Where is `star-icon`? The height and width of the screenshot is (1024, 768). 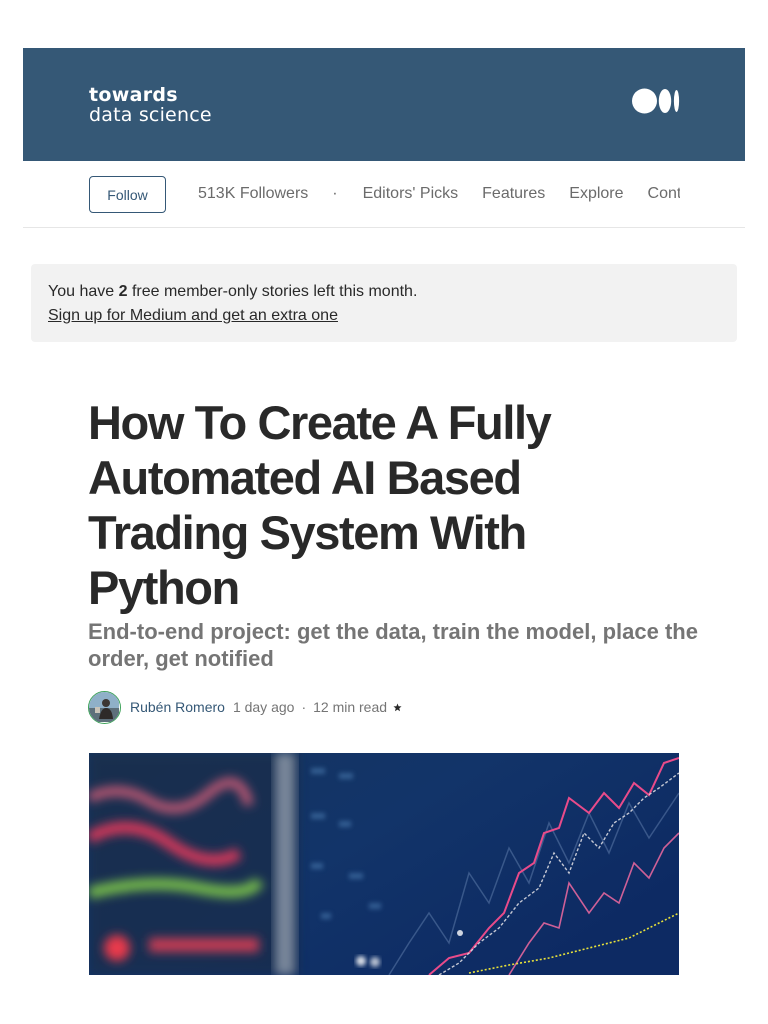 star-icon is located at coordinates (397, 706).